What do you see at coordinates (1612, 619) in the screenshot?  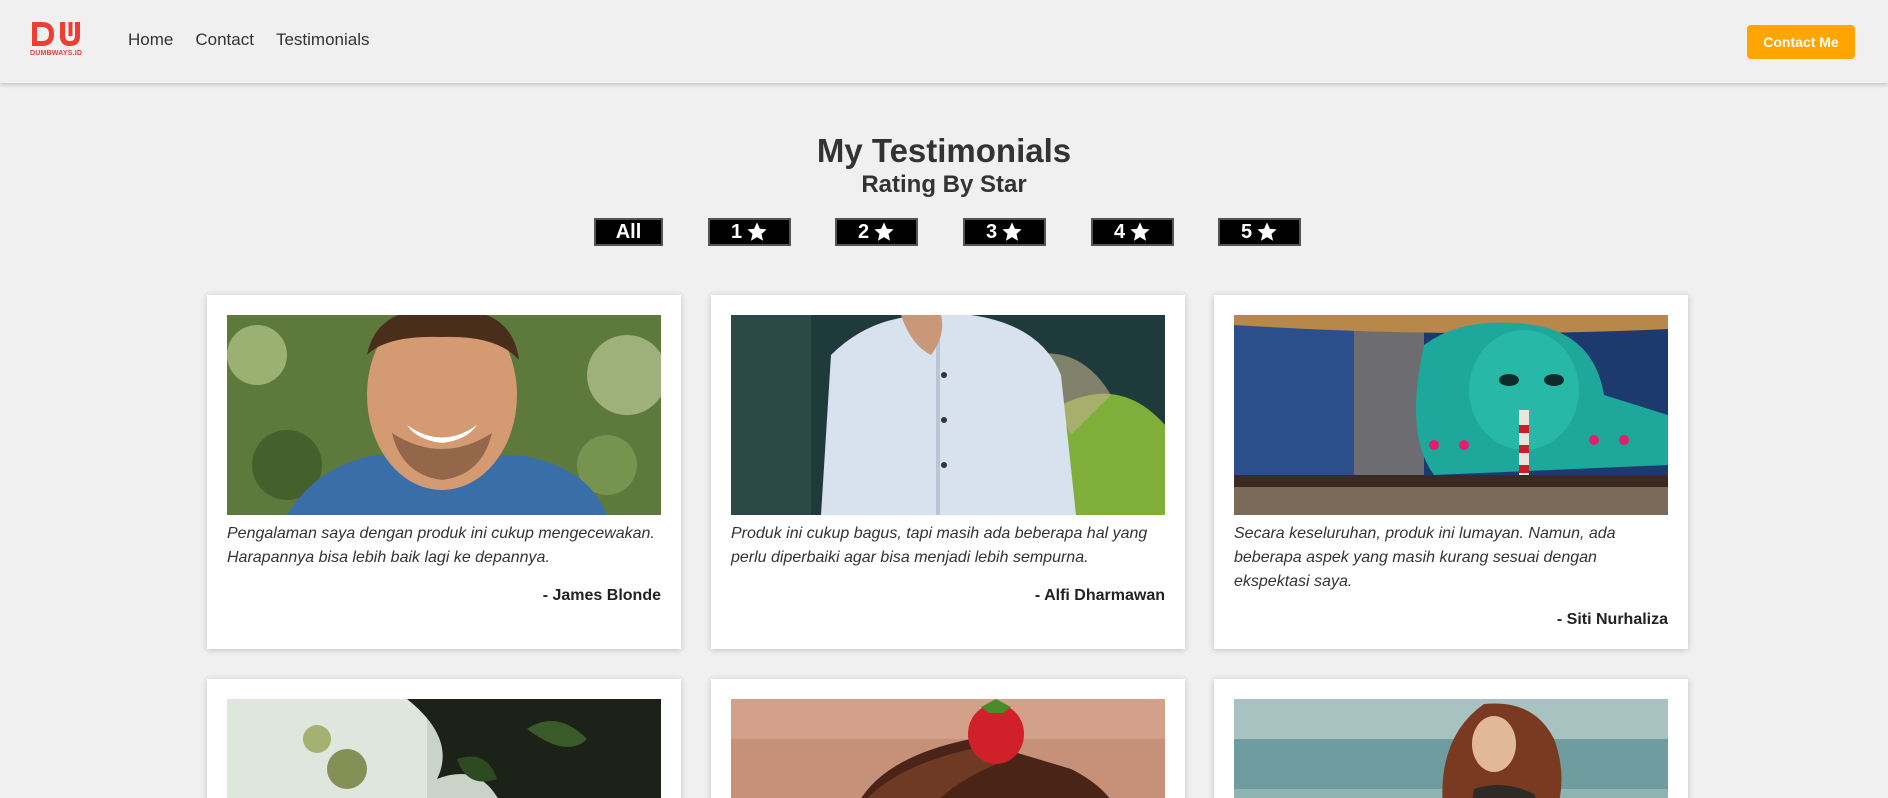 I see `testimonial-author: - Siti Nurhaliza` at bounding box center [1612, 619].